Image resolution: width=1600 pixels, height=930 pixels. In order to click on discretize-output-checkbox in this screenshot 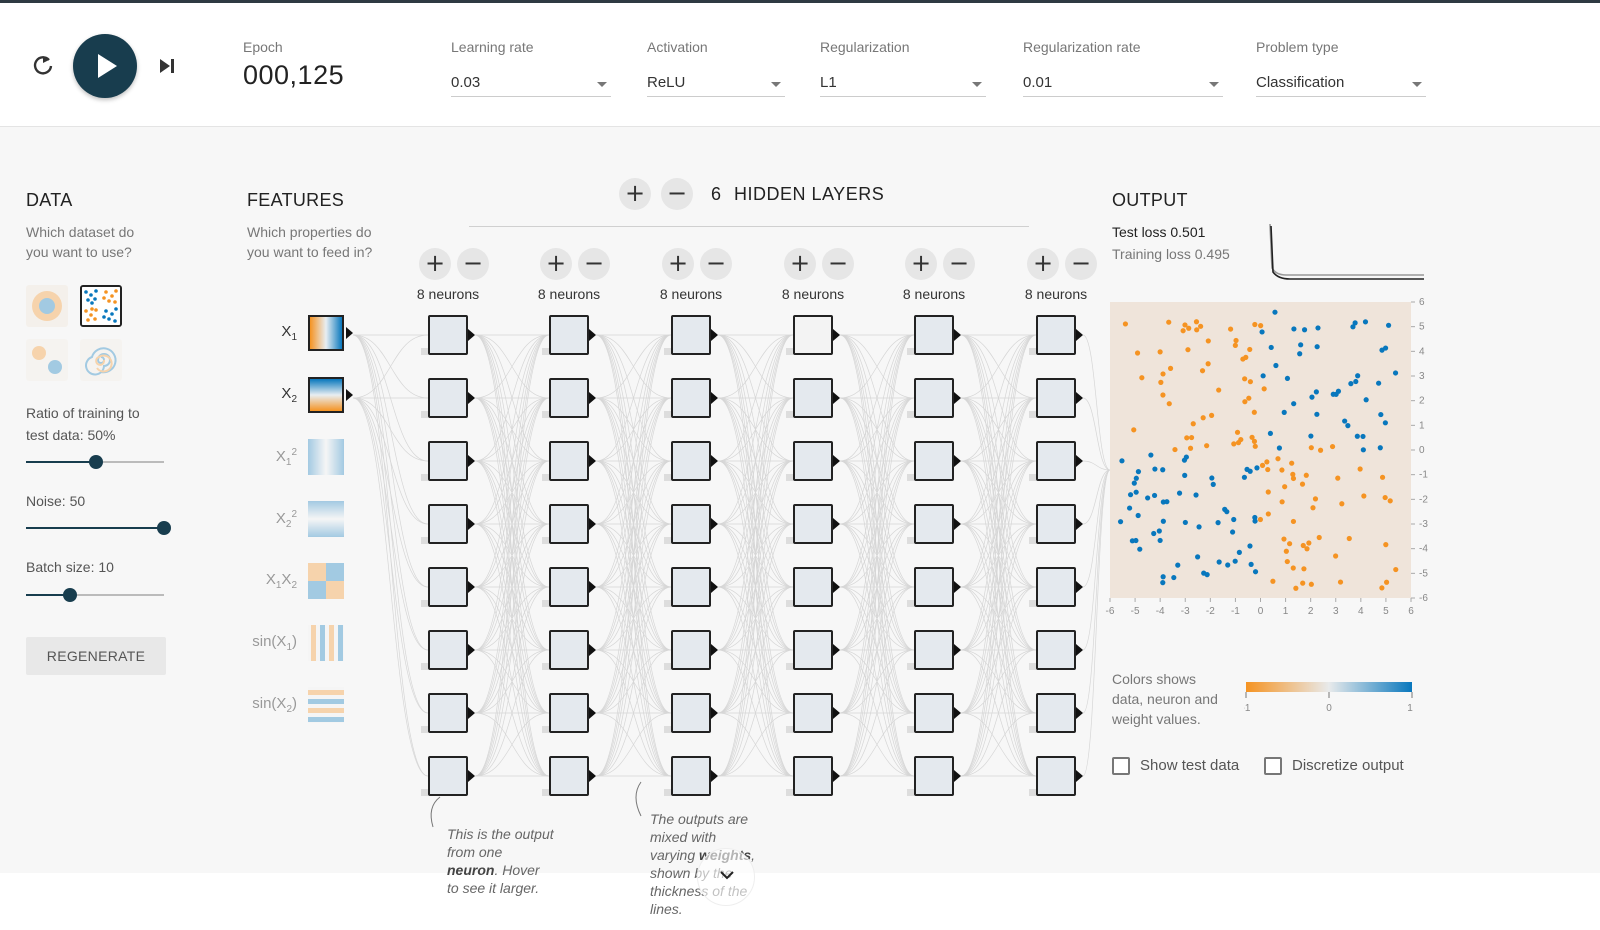, I will do `click(1273, 766)`.